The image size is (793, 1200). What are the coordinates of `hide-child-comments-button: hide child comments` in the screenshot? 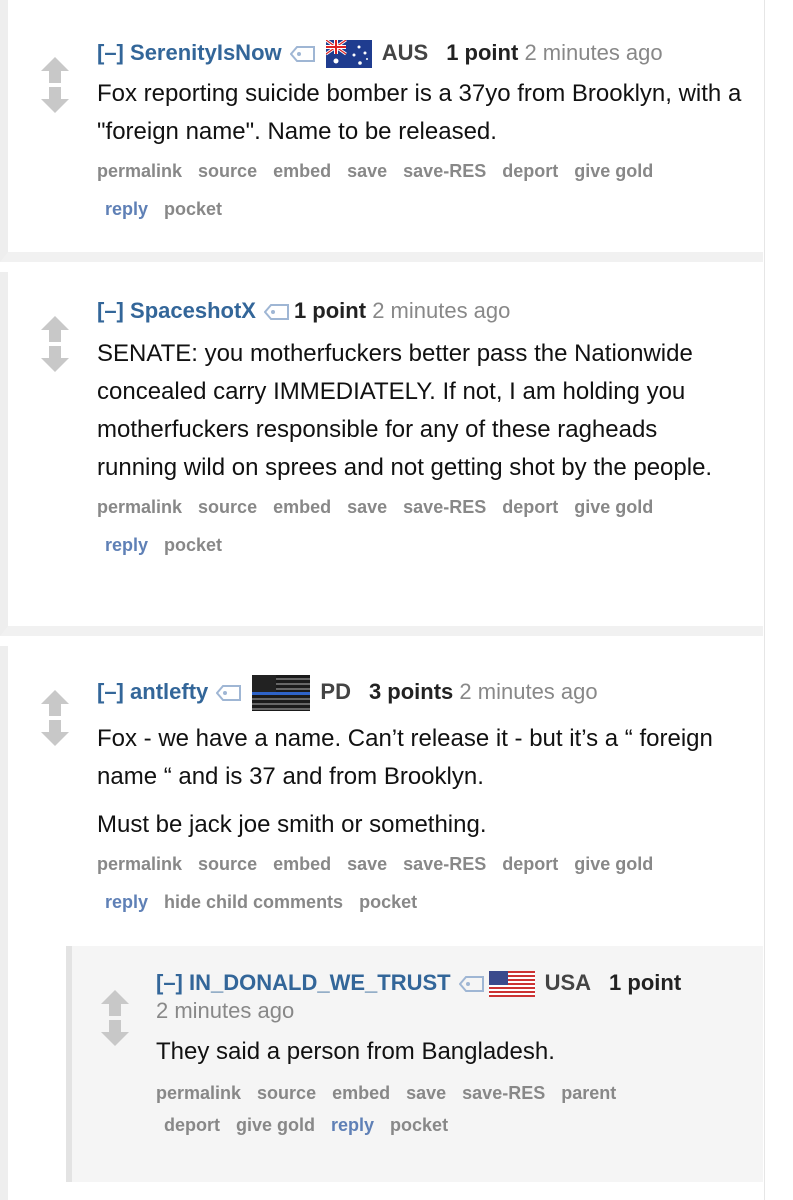 It's located at (253, 902).